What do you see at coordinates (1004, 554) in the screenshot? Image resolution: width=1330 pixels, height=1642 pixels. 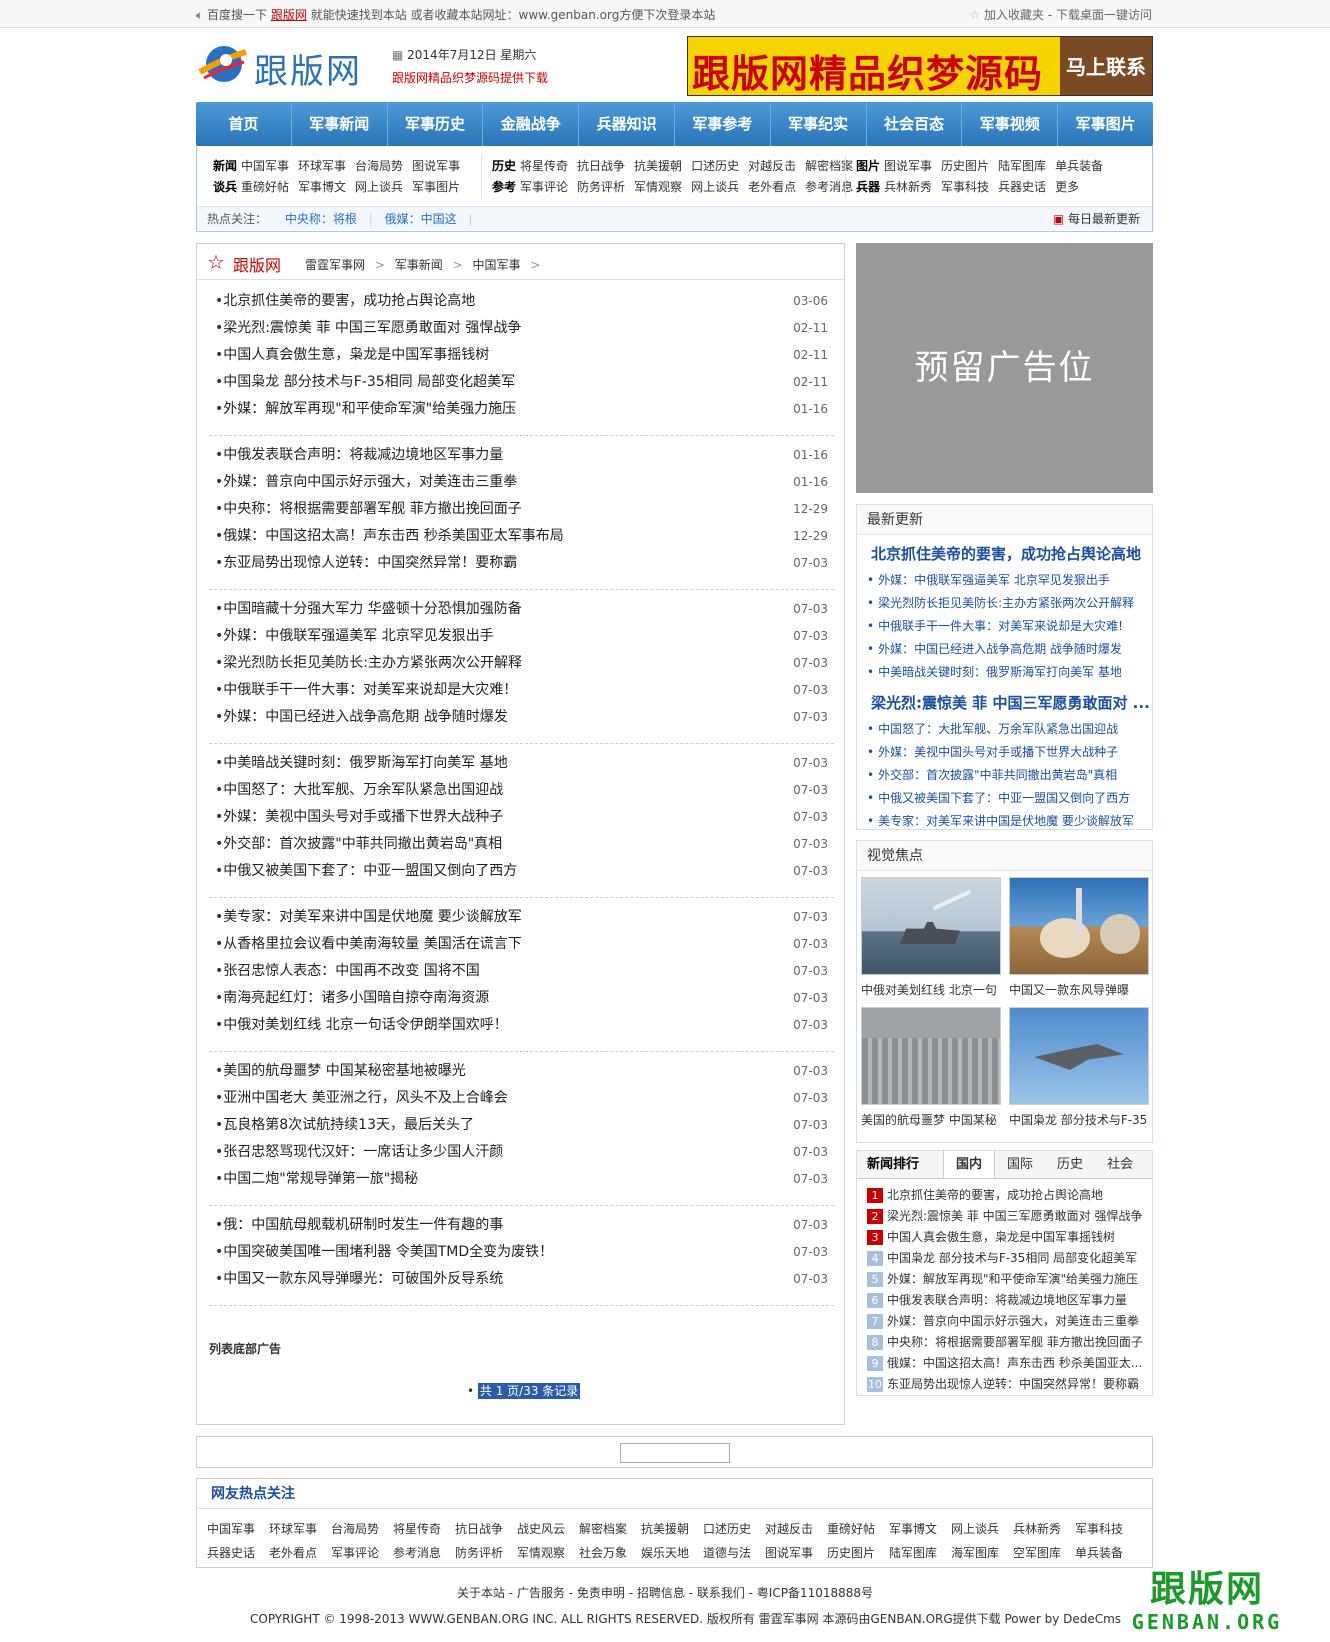 I see `latest-headline-1: 北京抓住美帝的要害，成功抢占舆论高地` at bounding box center [1004, 554].